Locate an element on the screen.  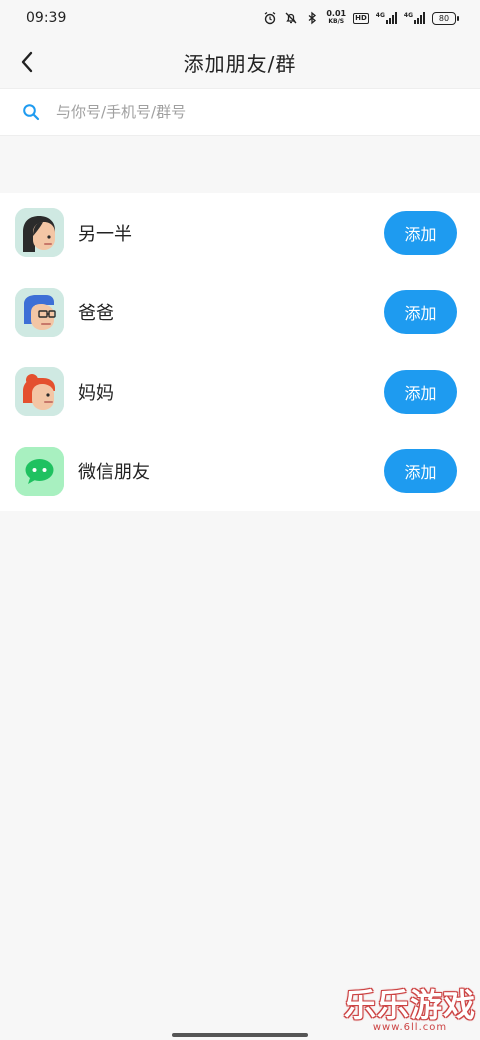
search-input is located at coordinates (246, 112).